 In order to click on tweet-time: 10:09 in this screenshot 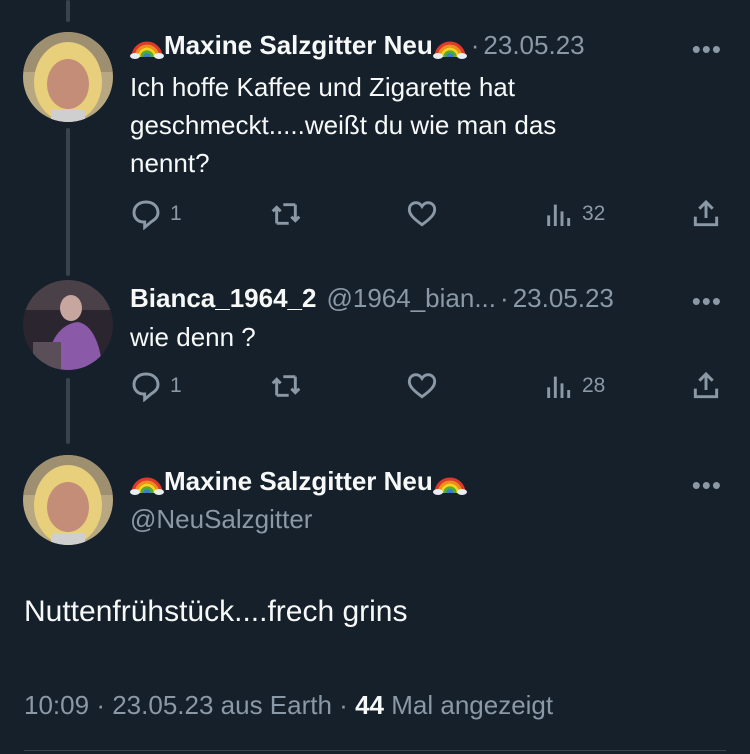, I will do `click(56, 705)`.